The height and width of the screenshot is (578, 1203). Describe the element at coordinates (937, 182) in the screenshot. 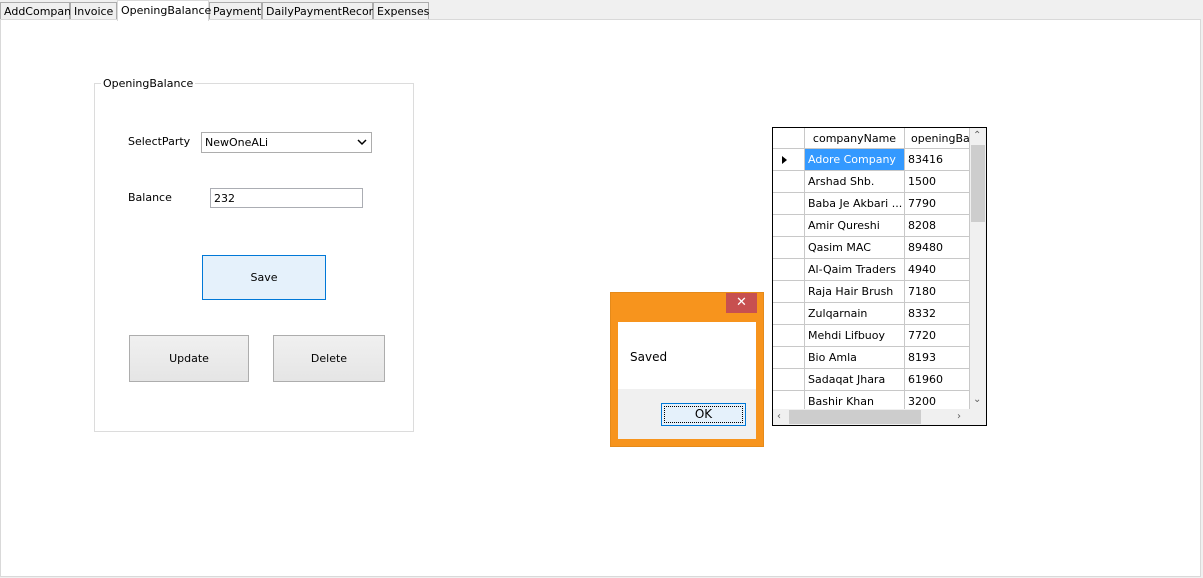

I see `cell-opening-balance: 1500` at that location.